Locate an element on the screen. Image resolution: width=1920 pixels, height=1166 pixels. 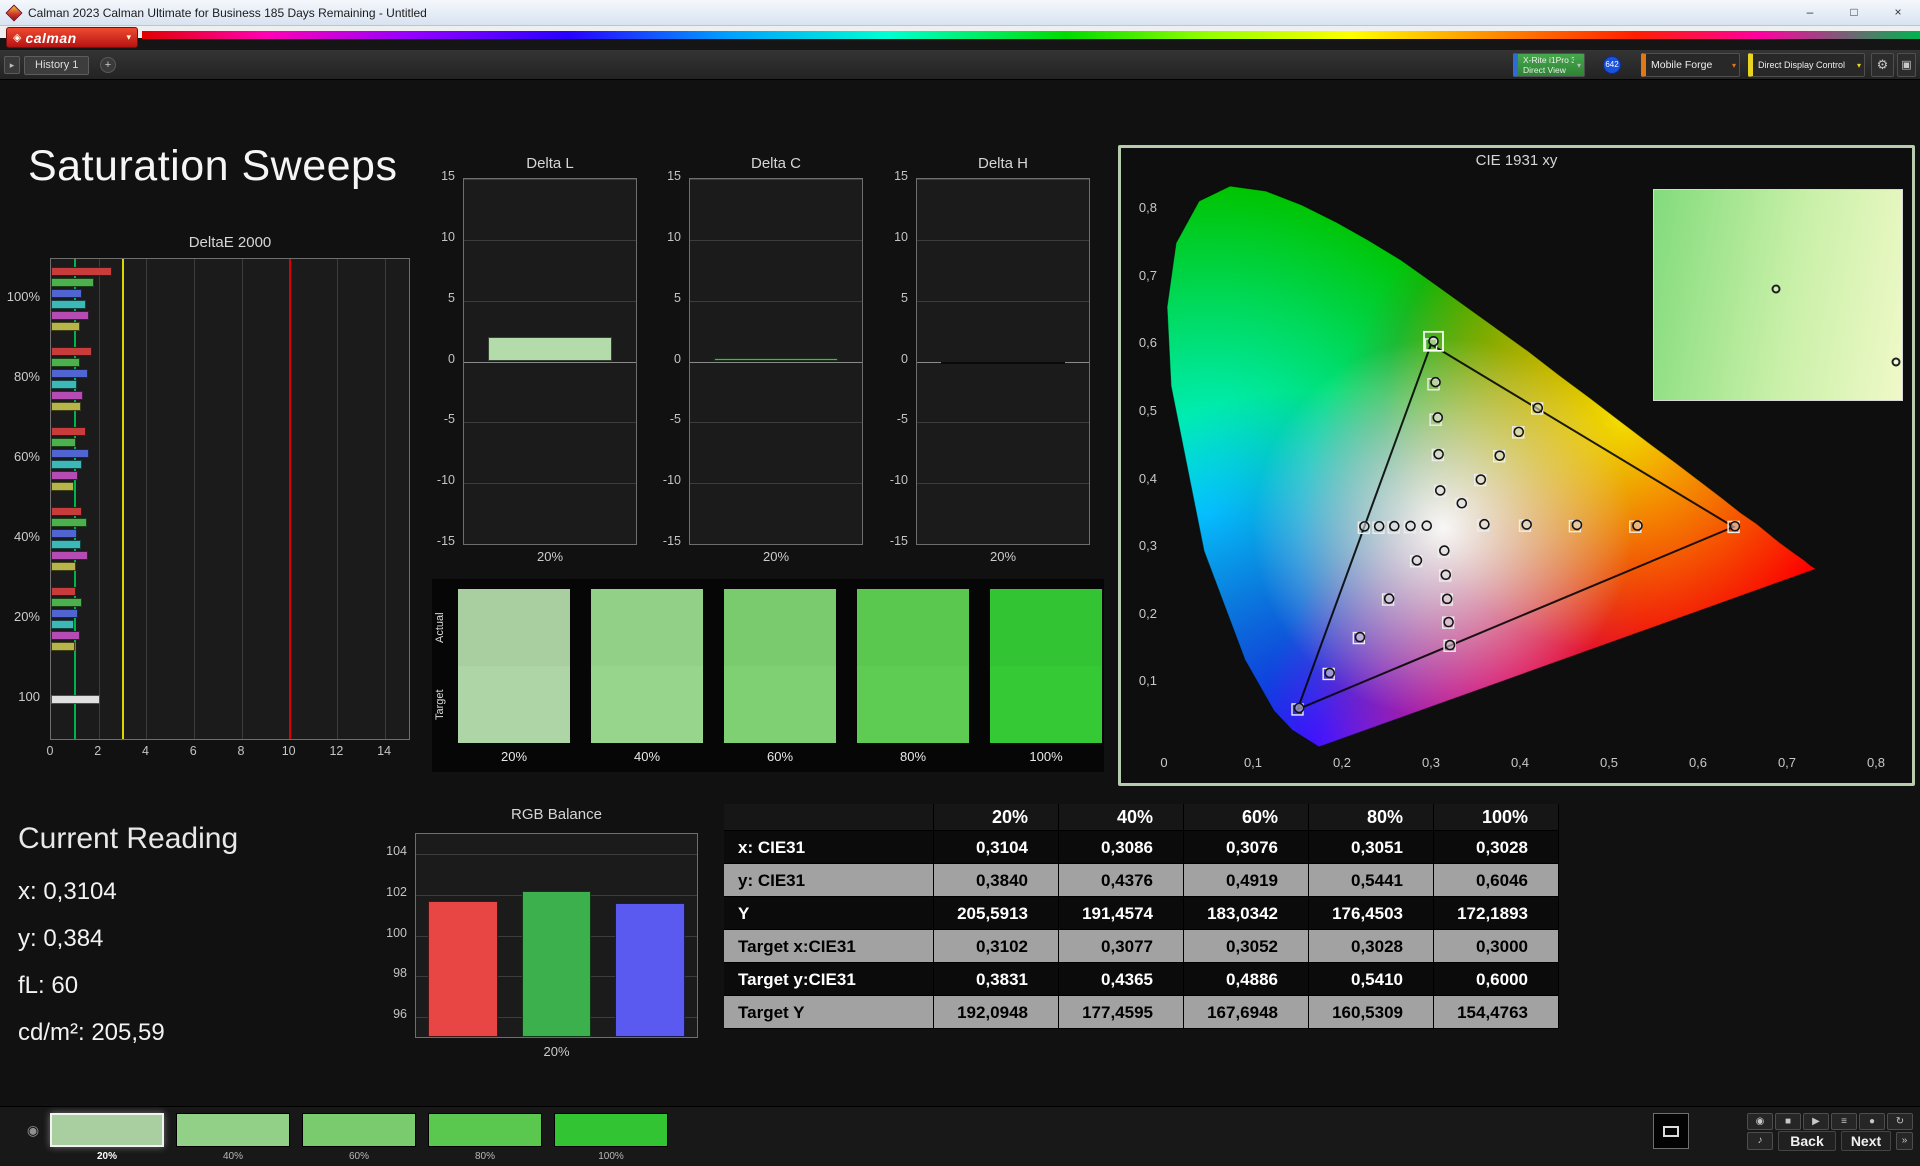
deltae-xticks: 0 2 4 6 8 10 12 14 is located at coordinates (228, 753).